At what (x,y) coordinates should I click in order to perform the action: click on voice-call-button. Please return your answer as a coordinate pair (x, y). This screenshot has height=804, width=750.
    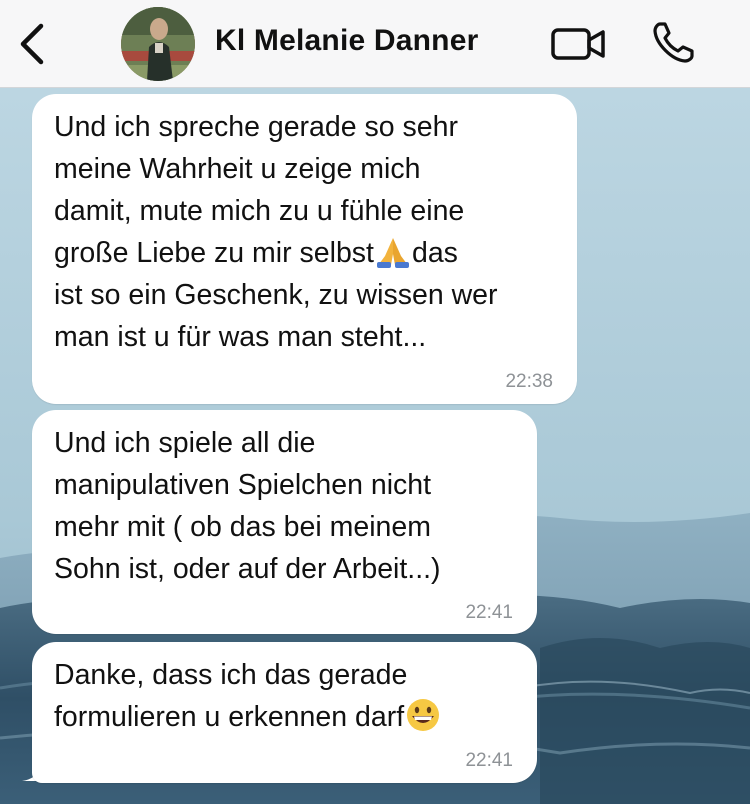
    Looking at the image, I should click on (674, 42).